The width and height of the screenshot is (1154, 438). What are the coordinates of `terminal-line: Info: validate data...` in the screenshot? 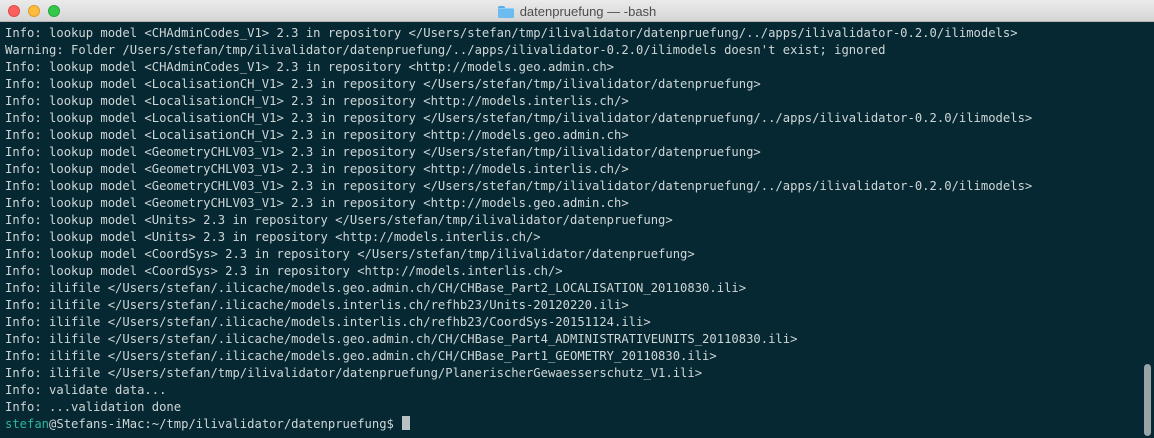 It's located at (86, 390).